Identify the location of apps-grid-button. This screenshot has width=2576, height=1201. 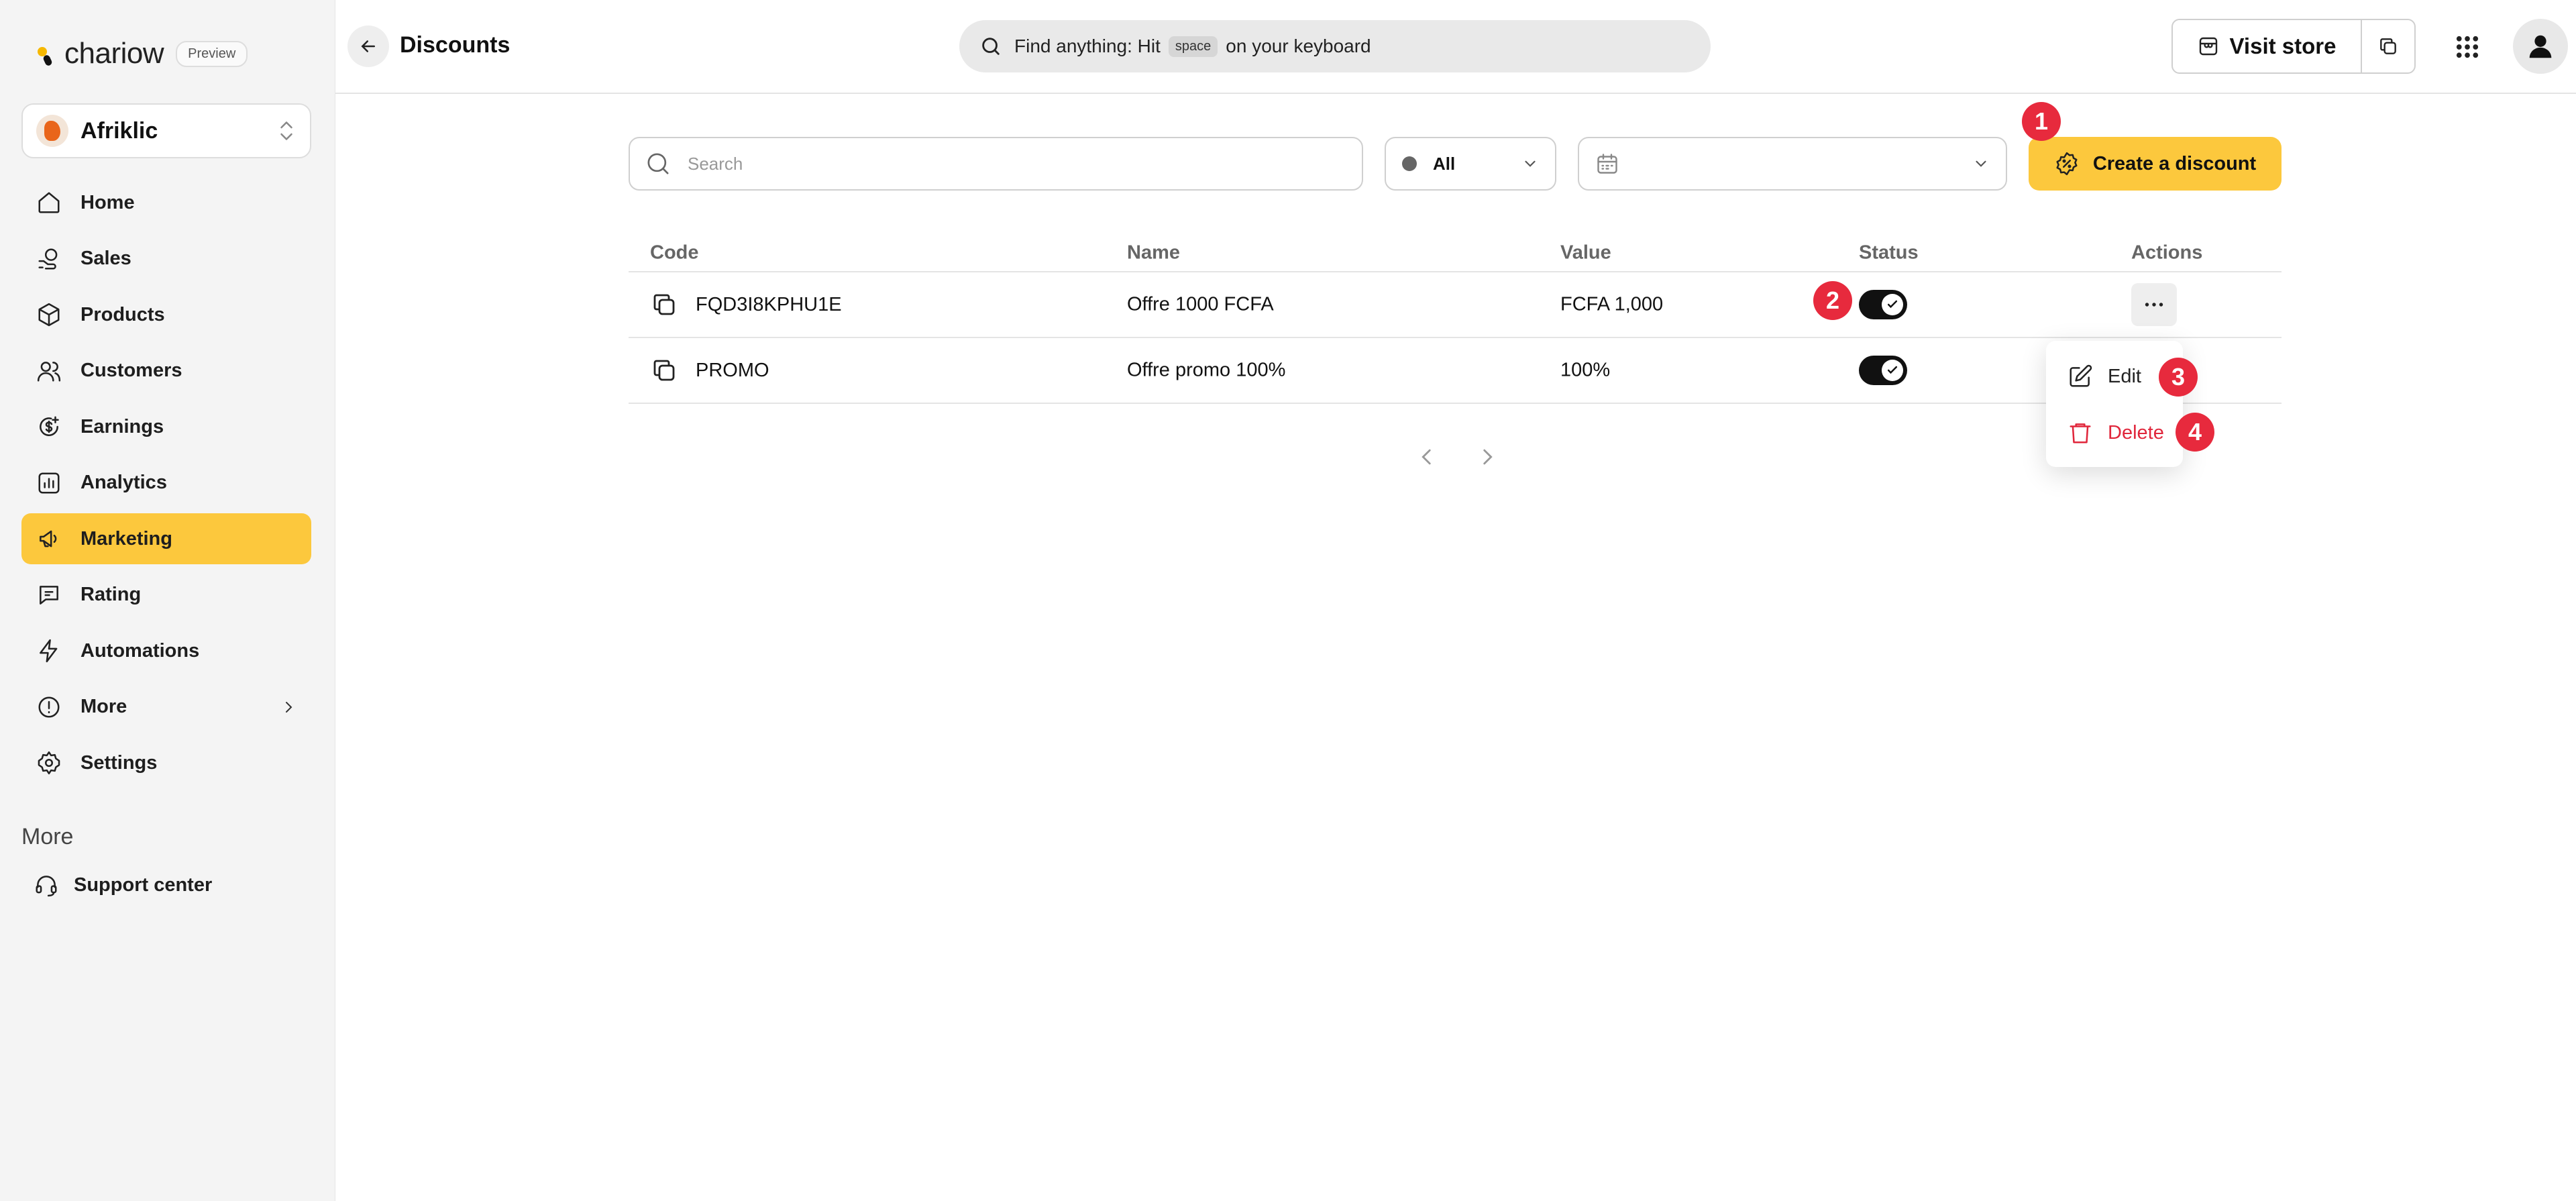
(2467, 47).